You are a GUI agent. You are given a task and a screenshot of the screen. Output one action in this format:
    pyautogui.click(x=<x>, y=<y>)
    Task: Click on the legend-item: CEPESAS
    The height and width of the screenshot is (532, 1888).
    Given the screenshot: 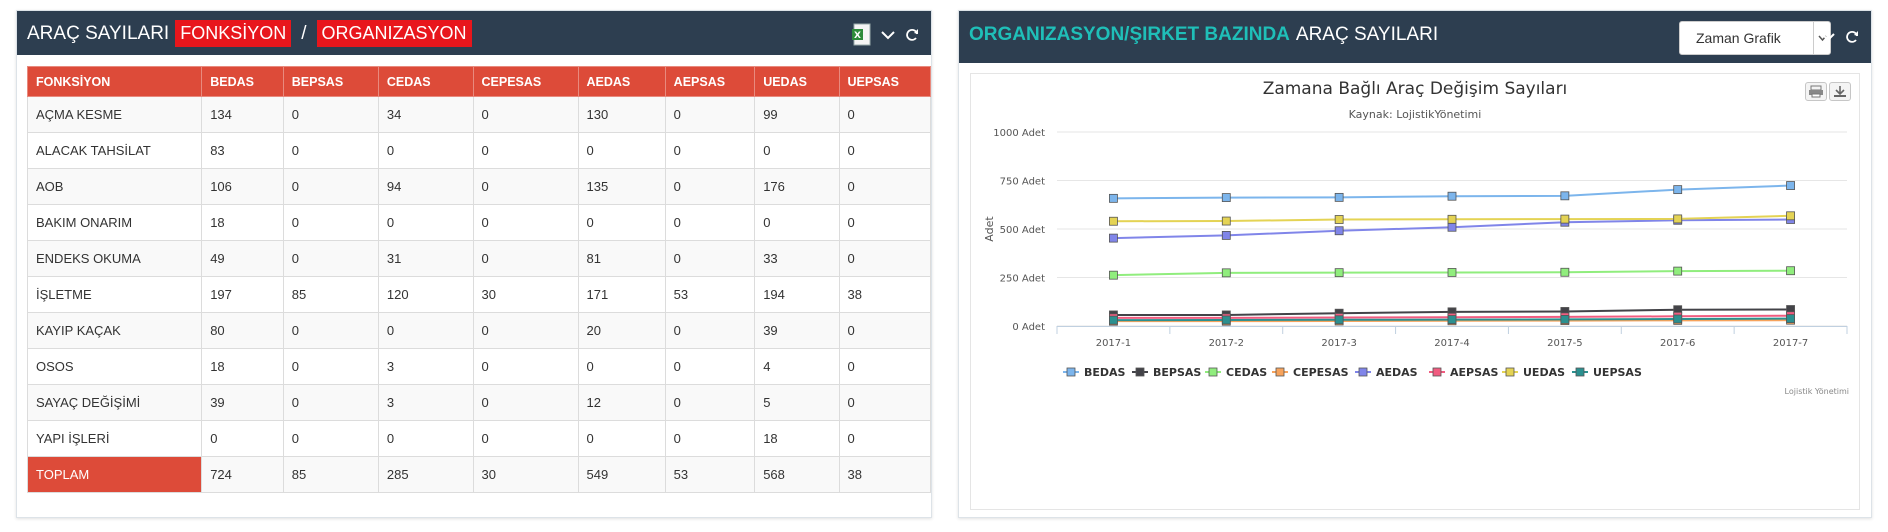 What is the action you would take?
    pyautogui.click(x=1310, y=372)
    